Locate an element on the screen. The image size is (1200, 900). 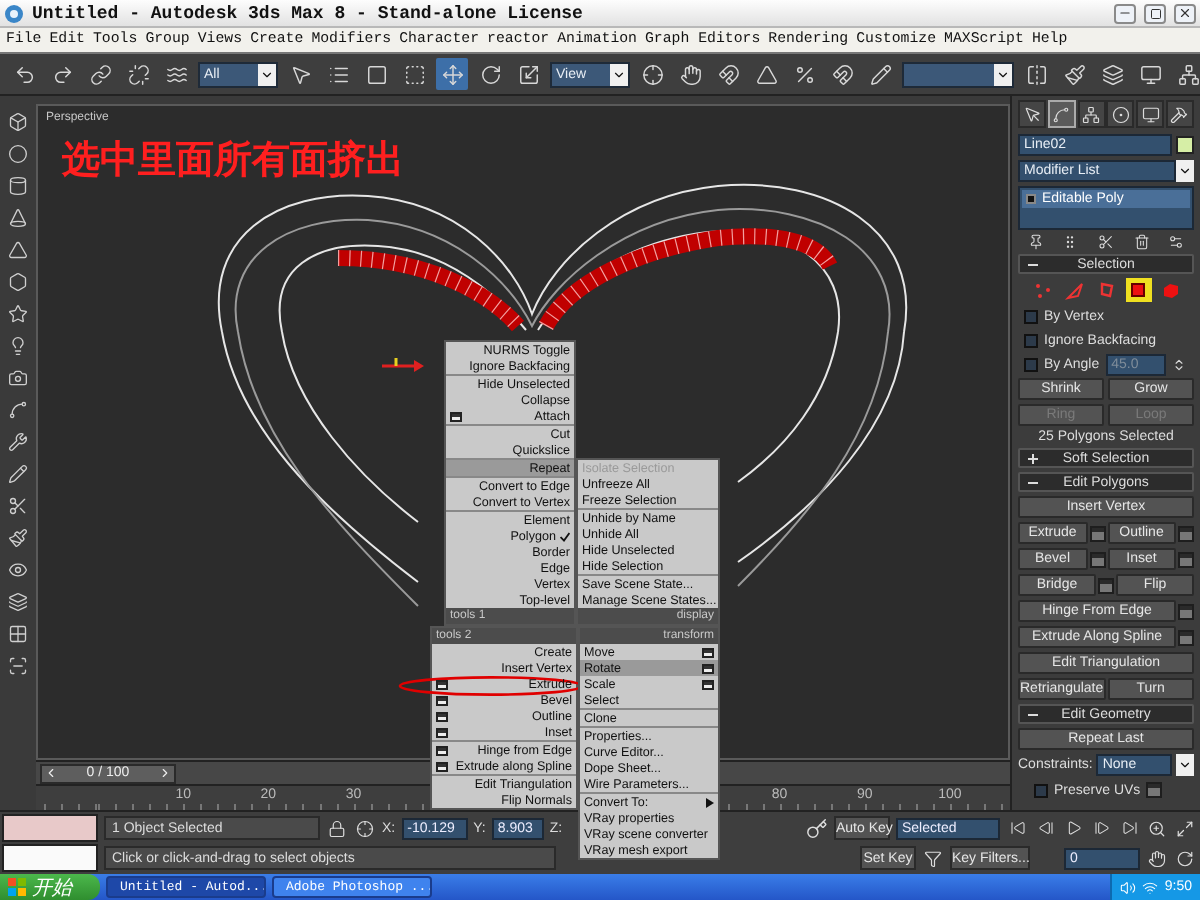
schematic-icon is located at coordinates (1188, 74).